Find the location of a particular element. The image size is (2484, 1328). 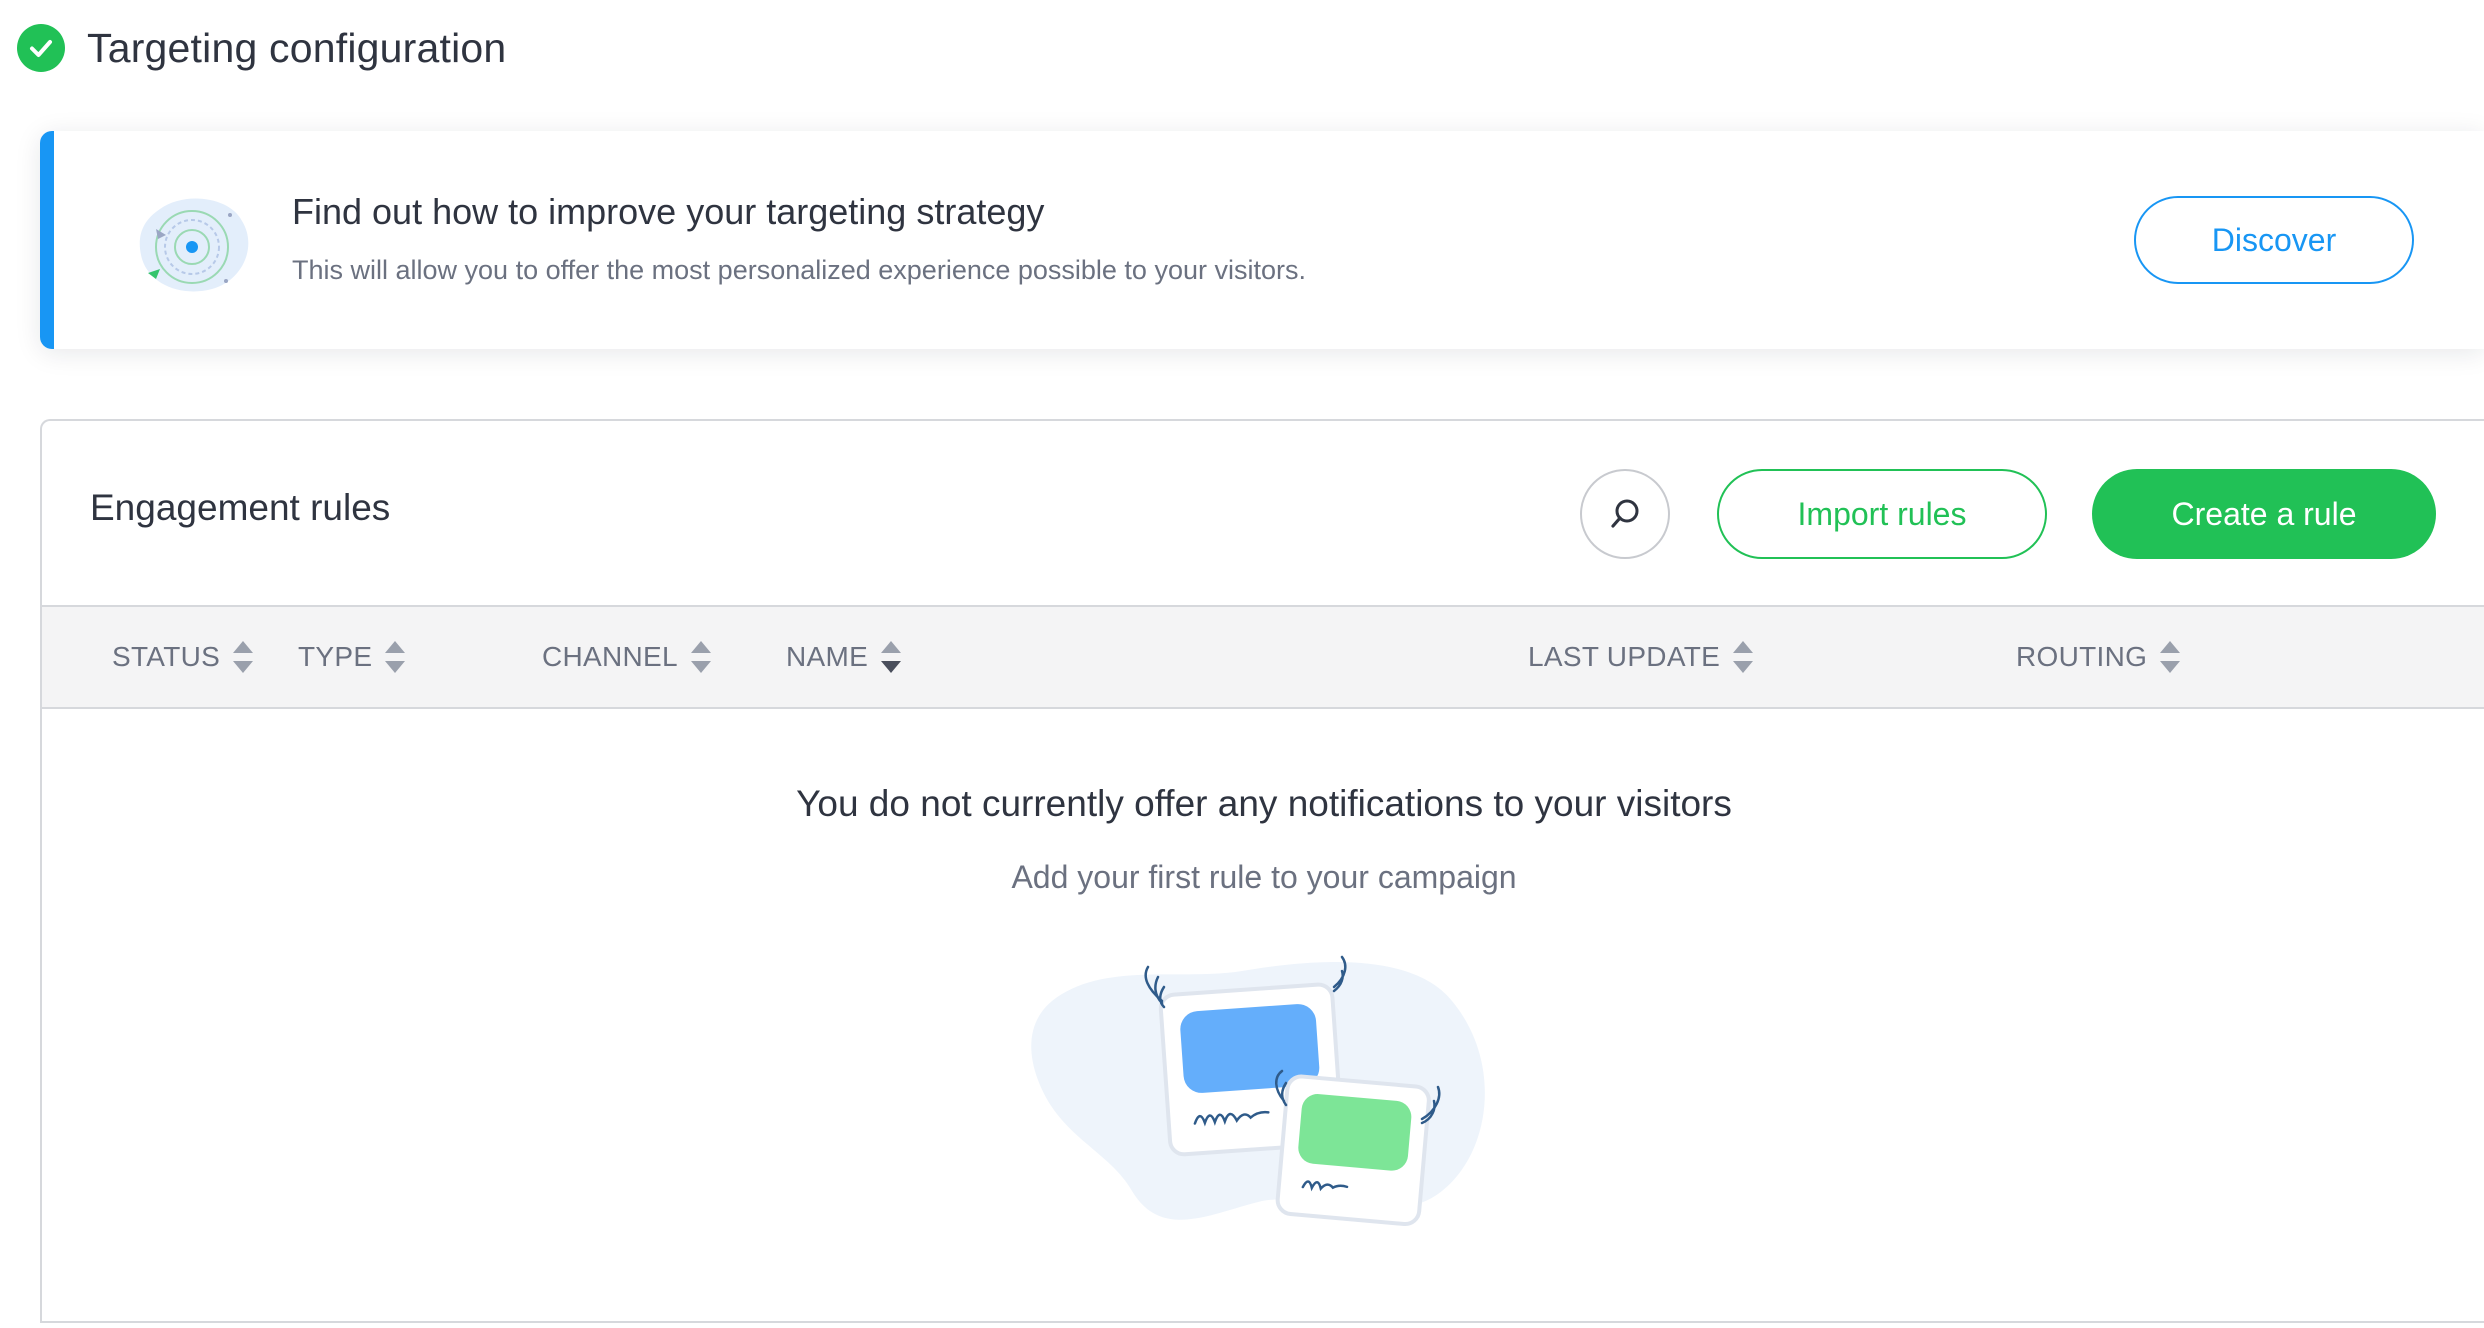

discover-button: Discover is located at coordinates (2274, 240).